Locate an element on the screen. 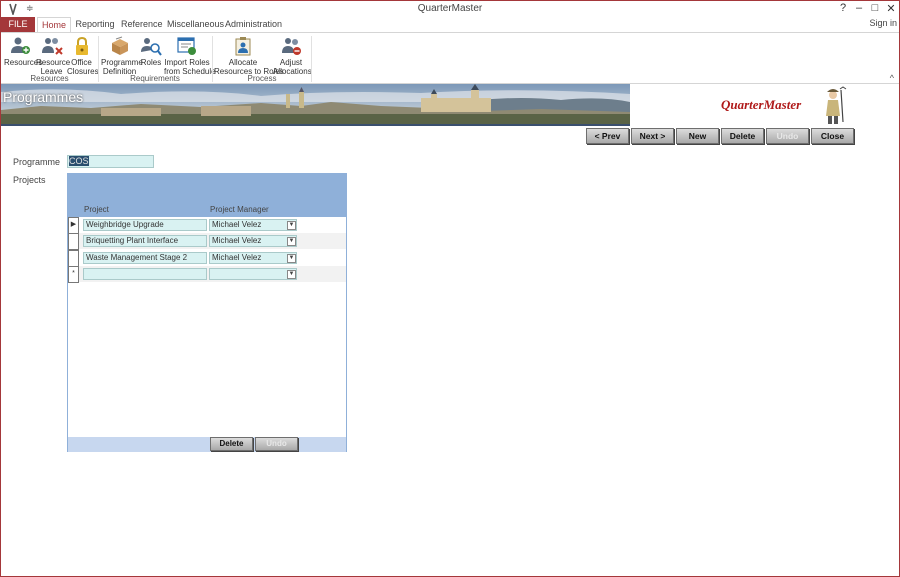 This screenshot has width=900, height=577. allocate-resources-button: Allocate Resources to Roles is located at coordinates (249, 56).